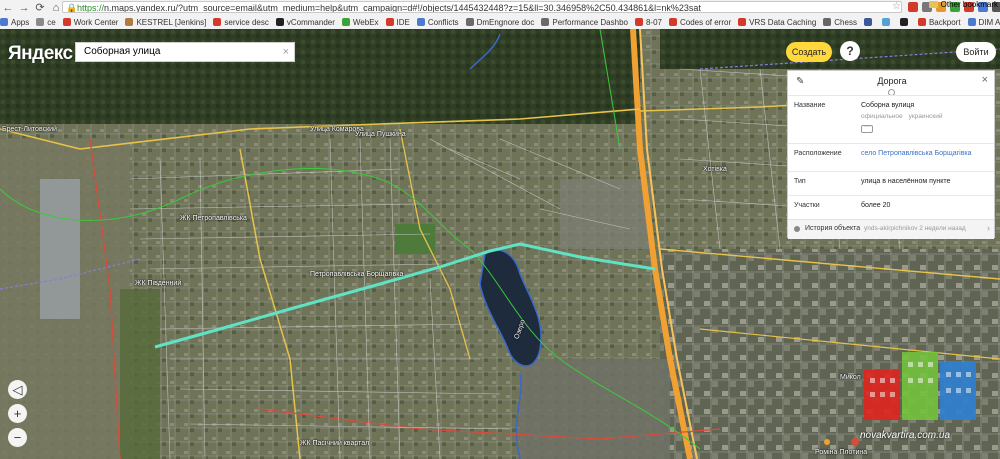  Describe the element at coordinates (939, 22) in the screenshot. I see `bookmark-item: Backport` at that location.